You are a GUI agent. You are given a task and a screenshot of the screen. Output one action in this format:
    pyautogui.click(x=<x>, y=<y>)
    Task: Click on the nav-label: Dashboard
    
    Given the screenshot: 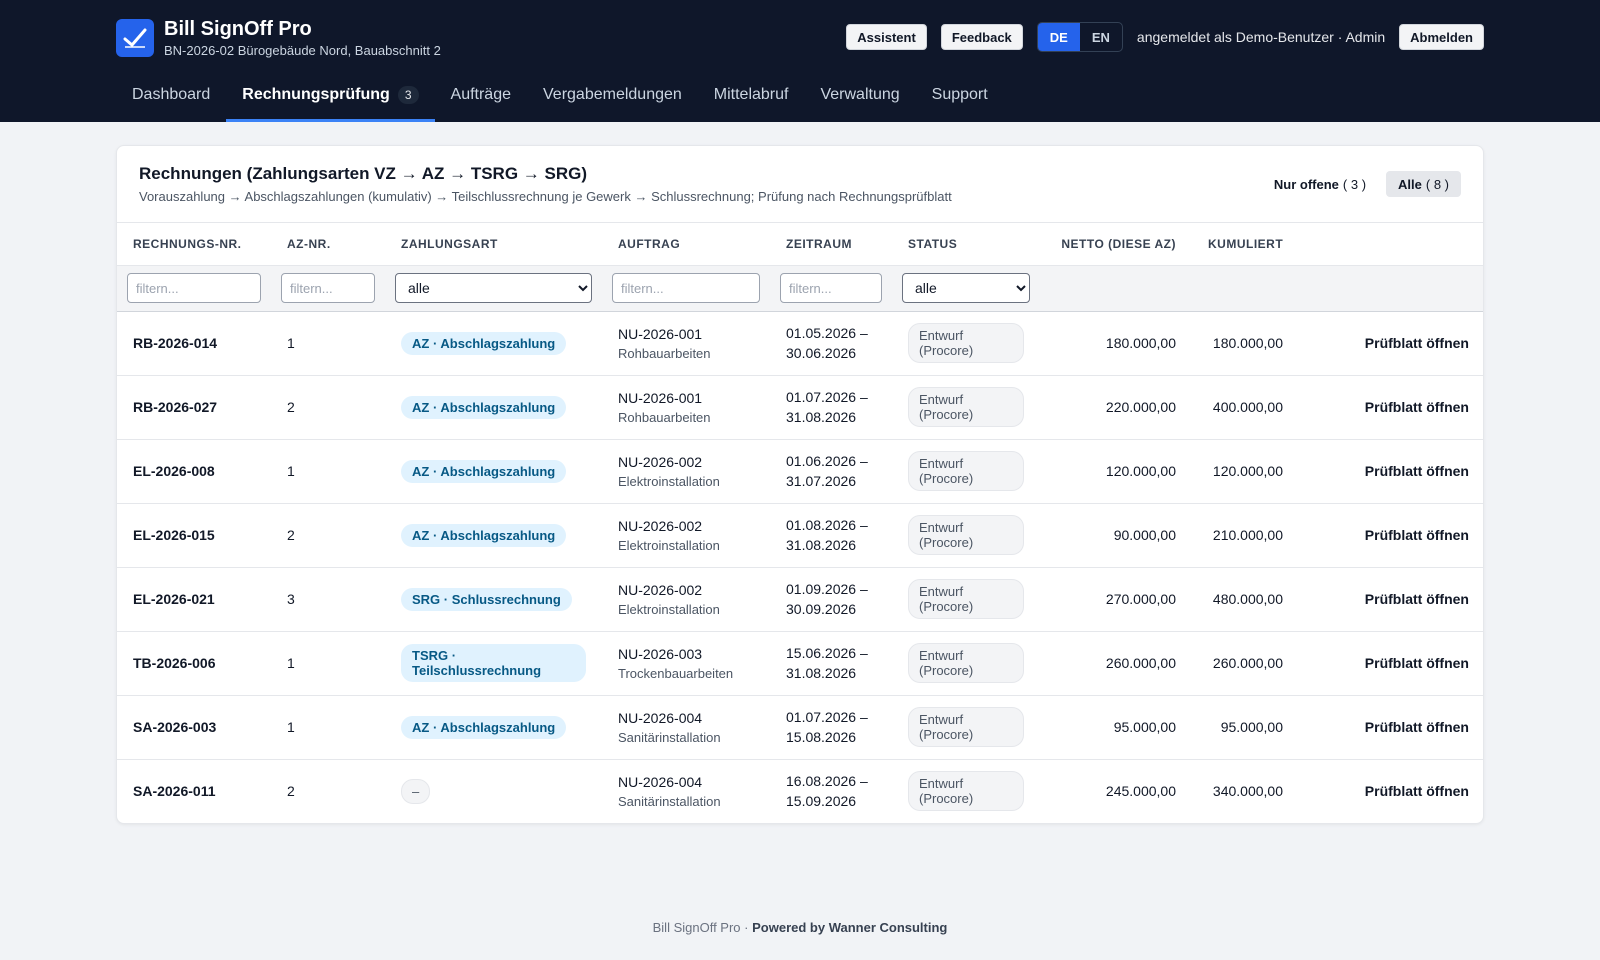 What is the action you would take?
    pyautogui.click(x=171, y=94)
    